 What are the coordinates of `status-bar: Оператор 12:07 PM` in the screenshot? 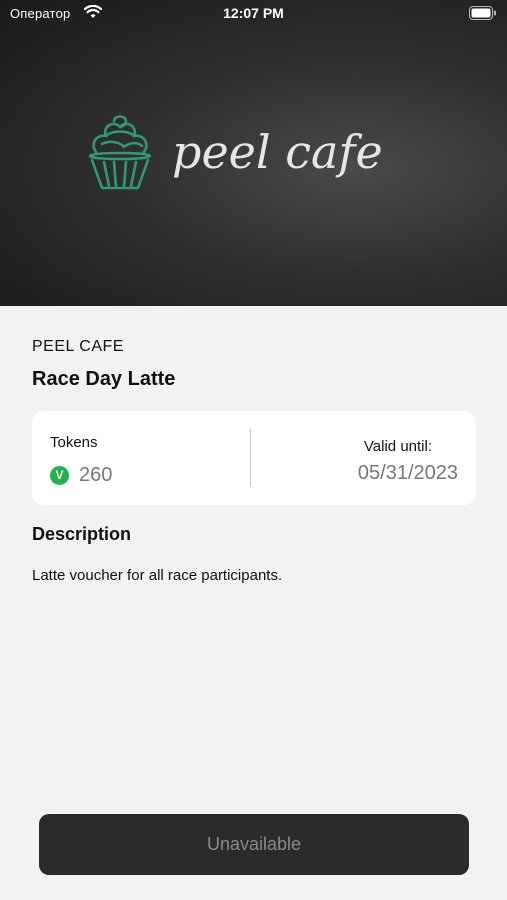 It's located at (253, 14).